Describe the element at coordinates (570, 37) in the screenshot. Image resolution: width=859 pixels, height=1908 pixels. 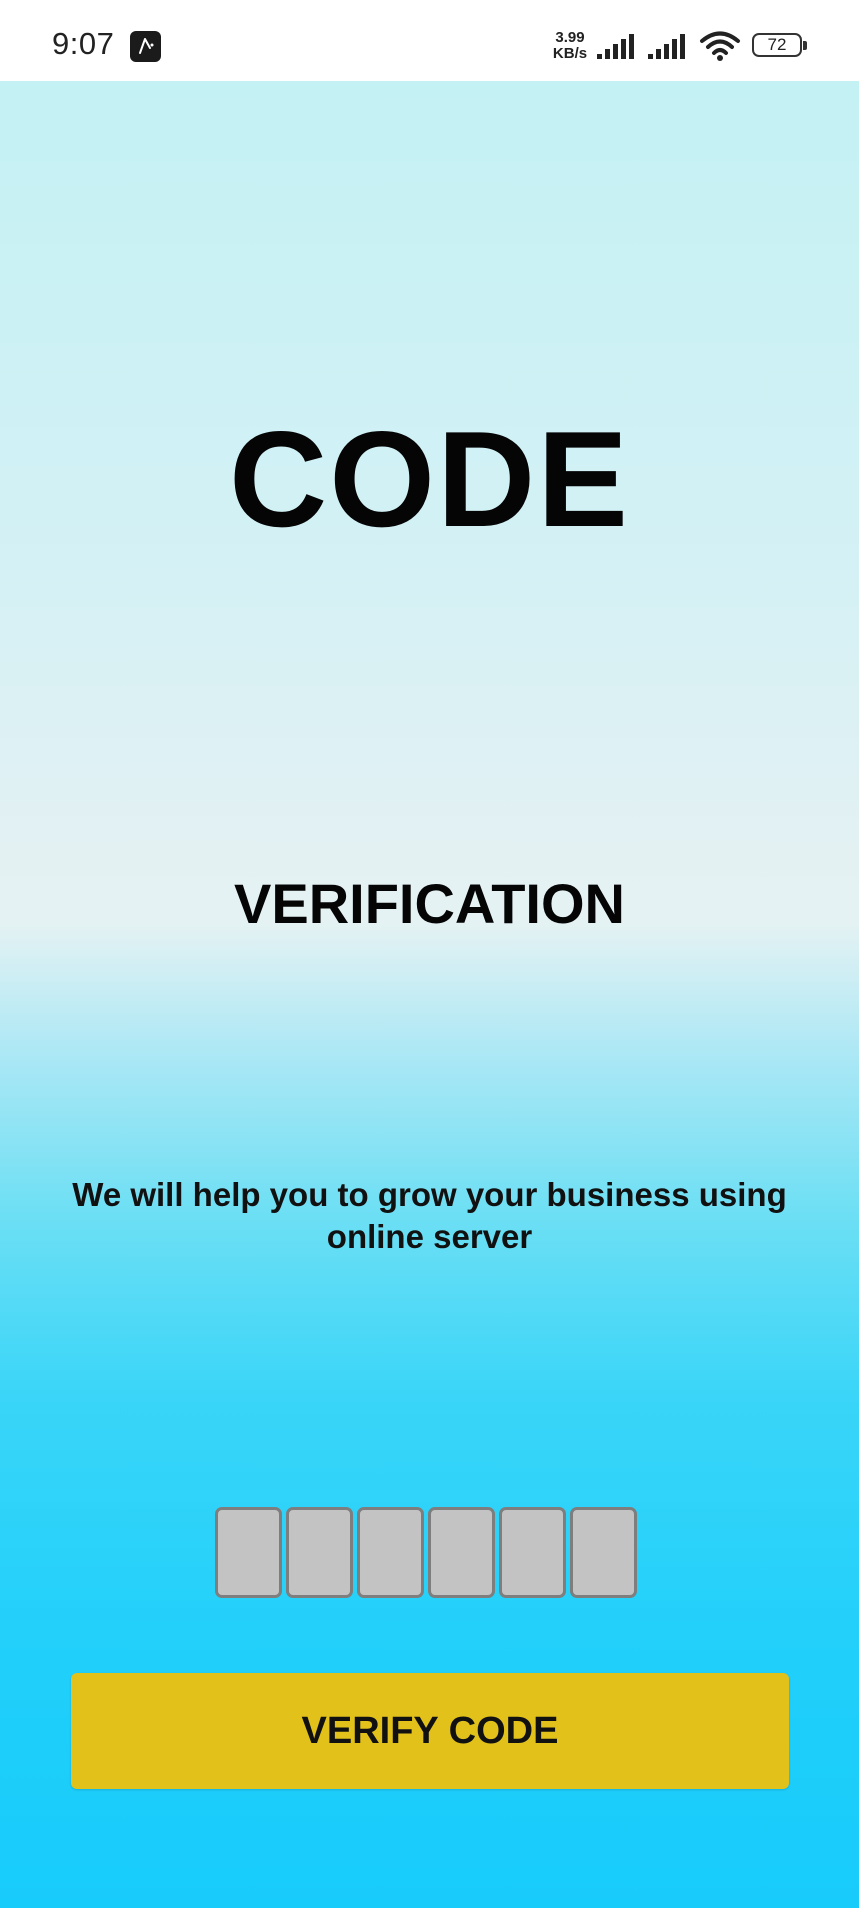
I see `network-speed-value: 3.99` at that location.